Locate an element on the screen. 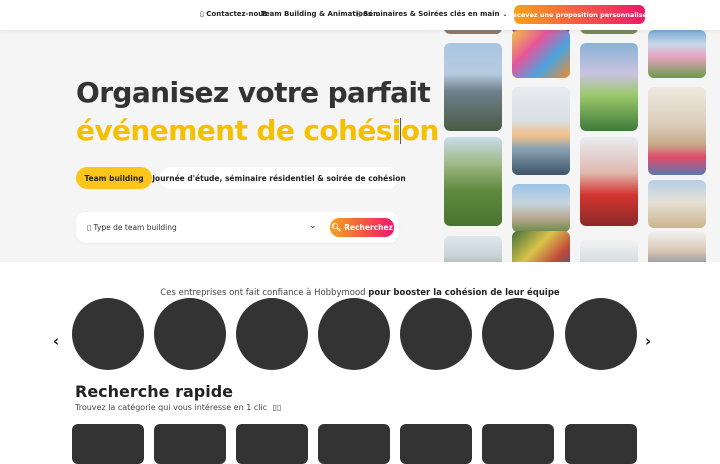 This screenshot has height=464, width=720. trust-bold: pour booster la cohésion de leur équipe is located at coordinates (464, 293).